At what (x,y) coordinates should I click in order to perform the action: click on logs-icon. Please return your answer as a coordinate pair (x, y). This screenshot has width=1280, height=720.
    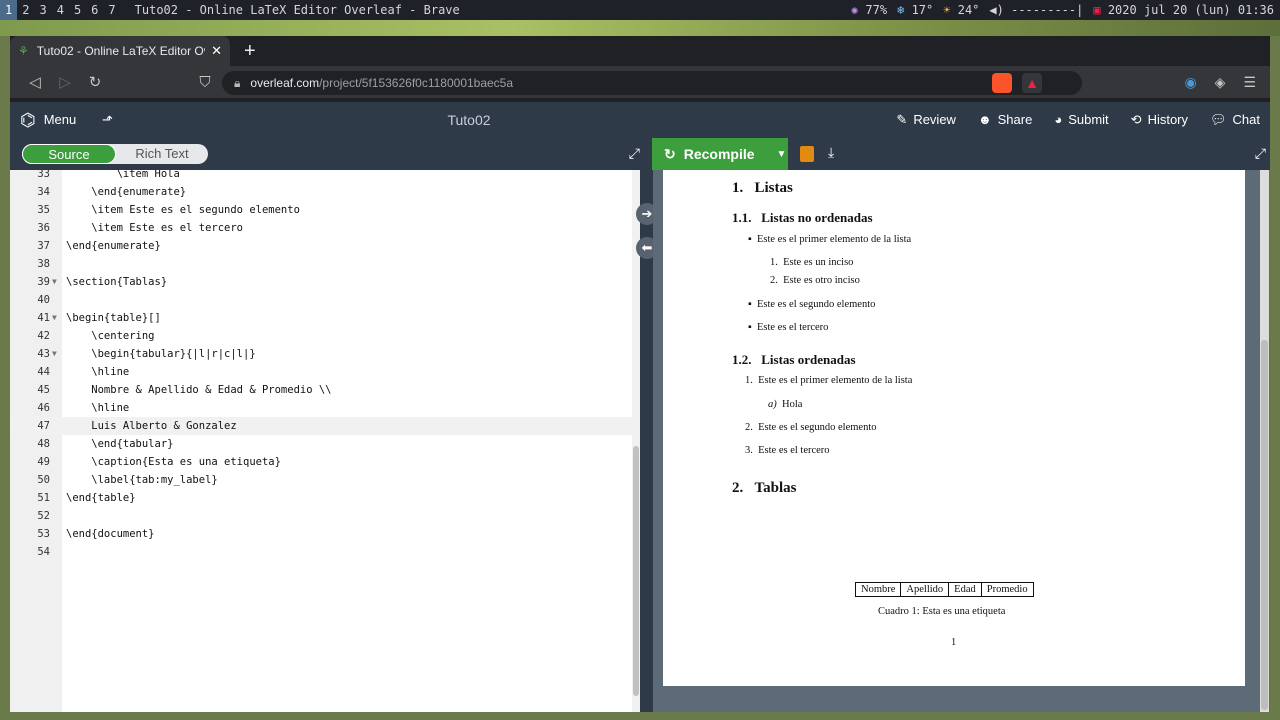
    Looking at the image, I should click on (807, 154).